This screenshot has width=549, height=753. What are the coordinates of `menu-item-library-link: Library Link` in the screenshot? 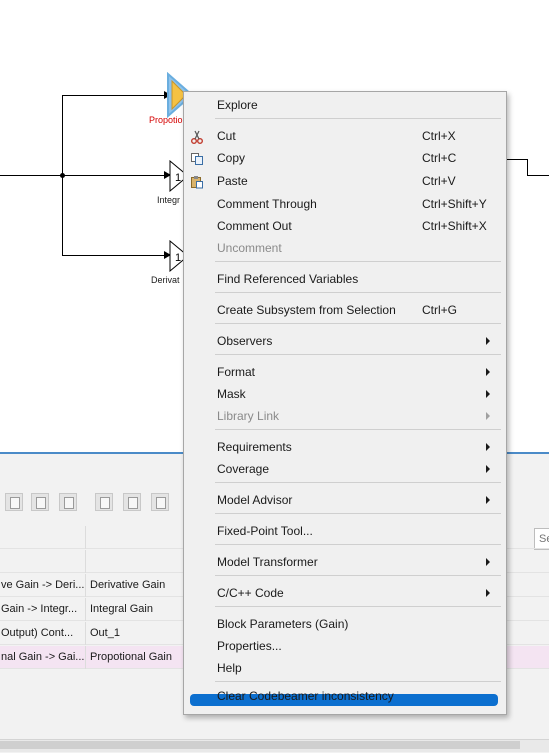 It's located at (345, 416).